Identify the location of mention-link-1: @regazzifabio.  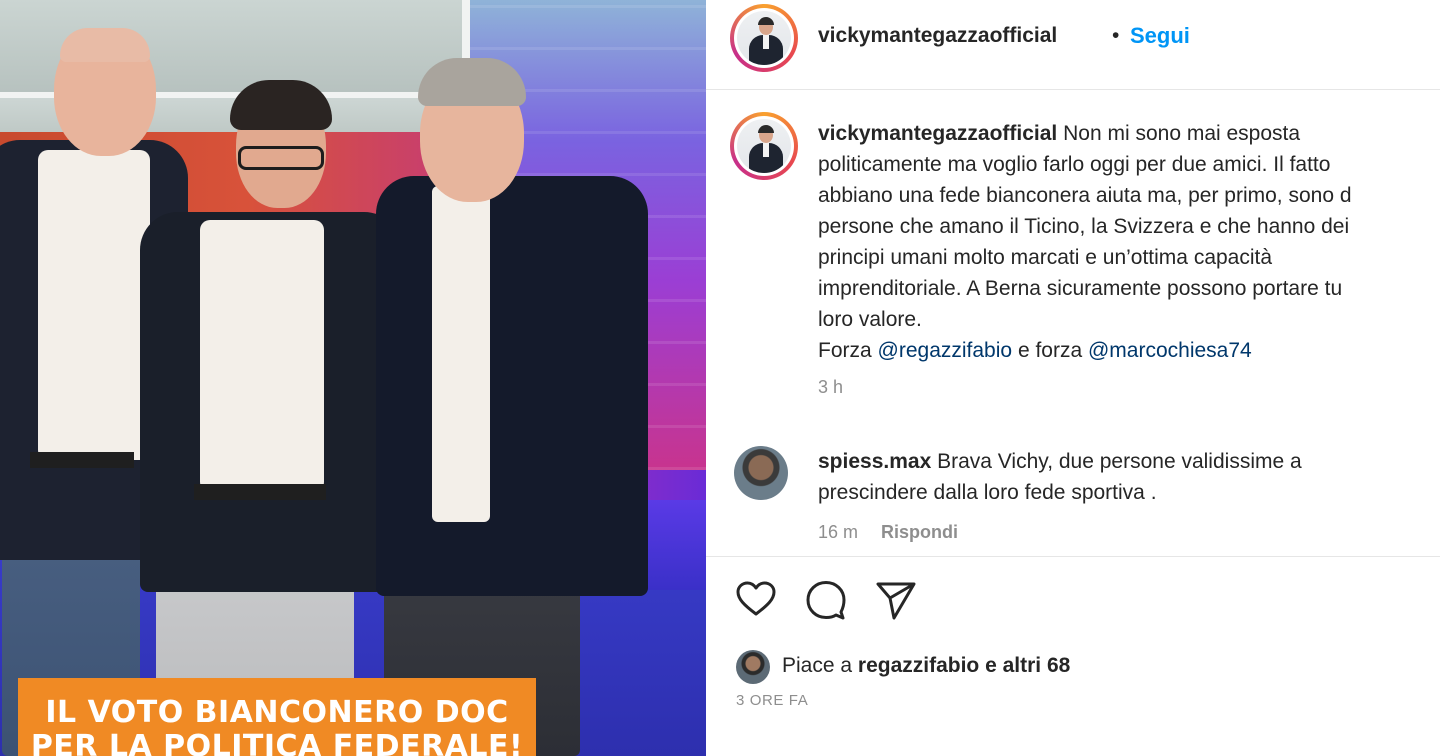
(945, 350).